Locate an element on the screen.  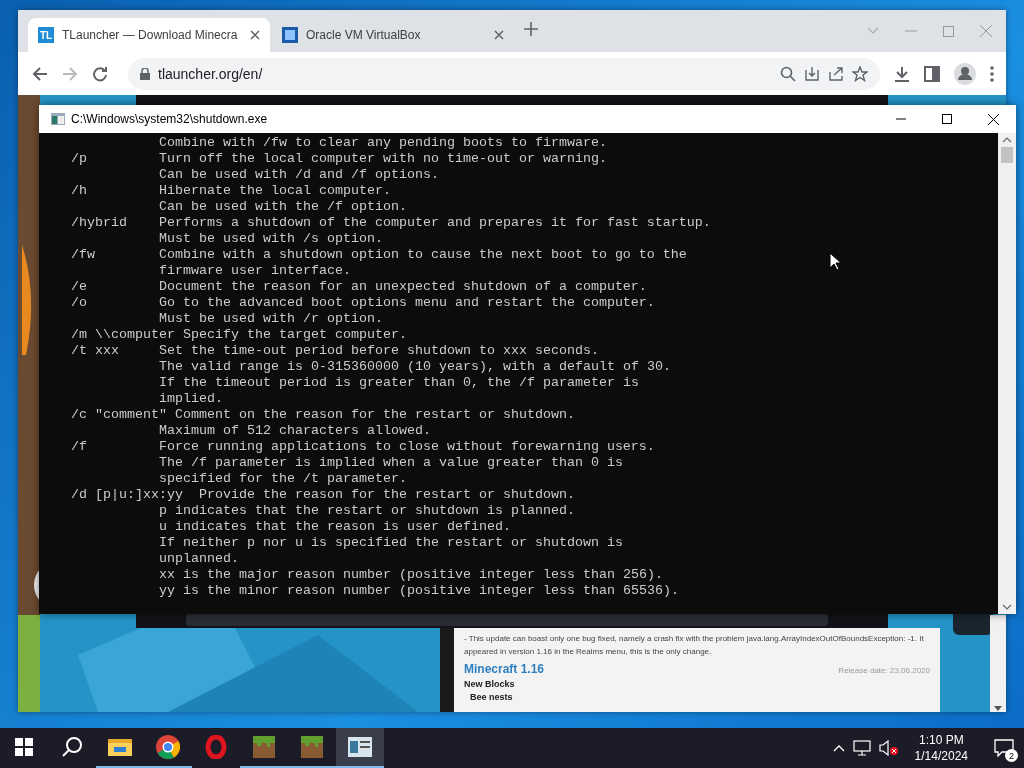
section-heading: New Blocks is located at coordinates (490, 684).